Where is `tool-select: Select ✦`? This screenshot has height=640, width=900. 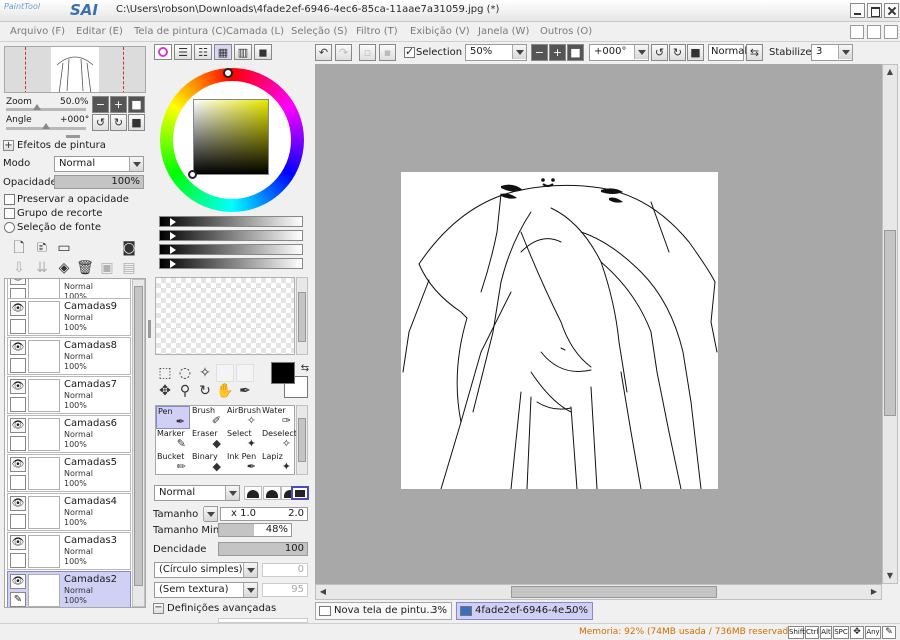 tool-select: Select ✦ is located at coordinates (243, 440).